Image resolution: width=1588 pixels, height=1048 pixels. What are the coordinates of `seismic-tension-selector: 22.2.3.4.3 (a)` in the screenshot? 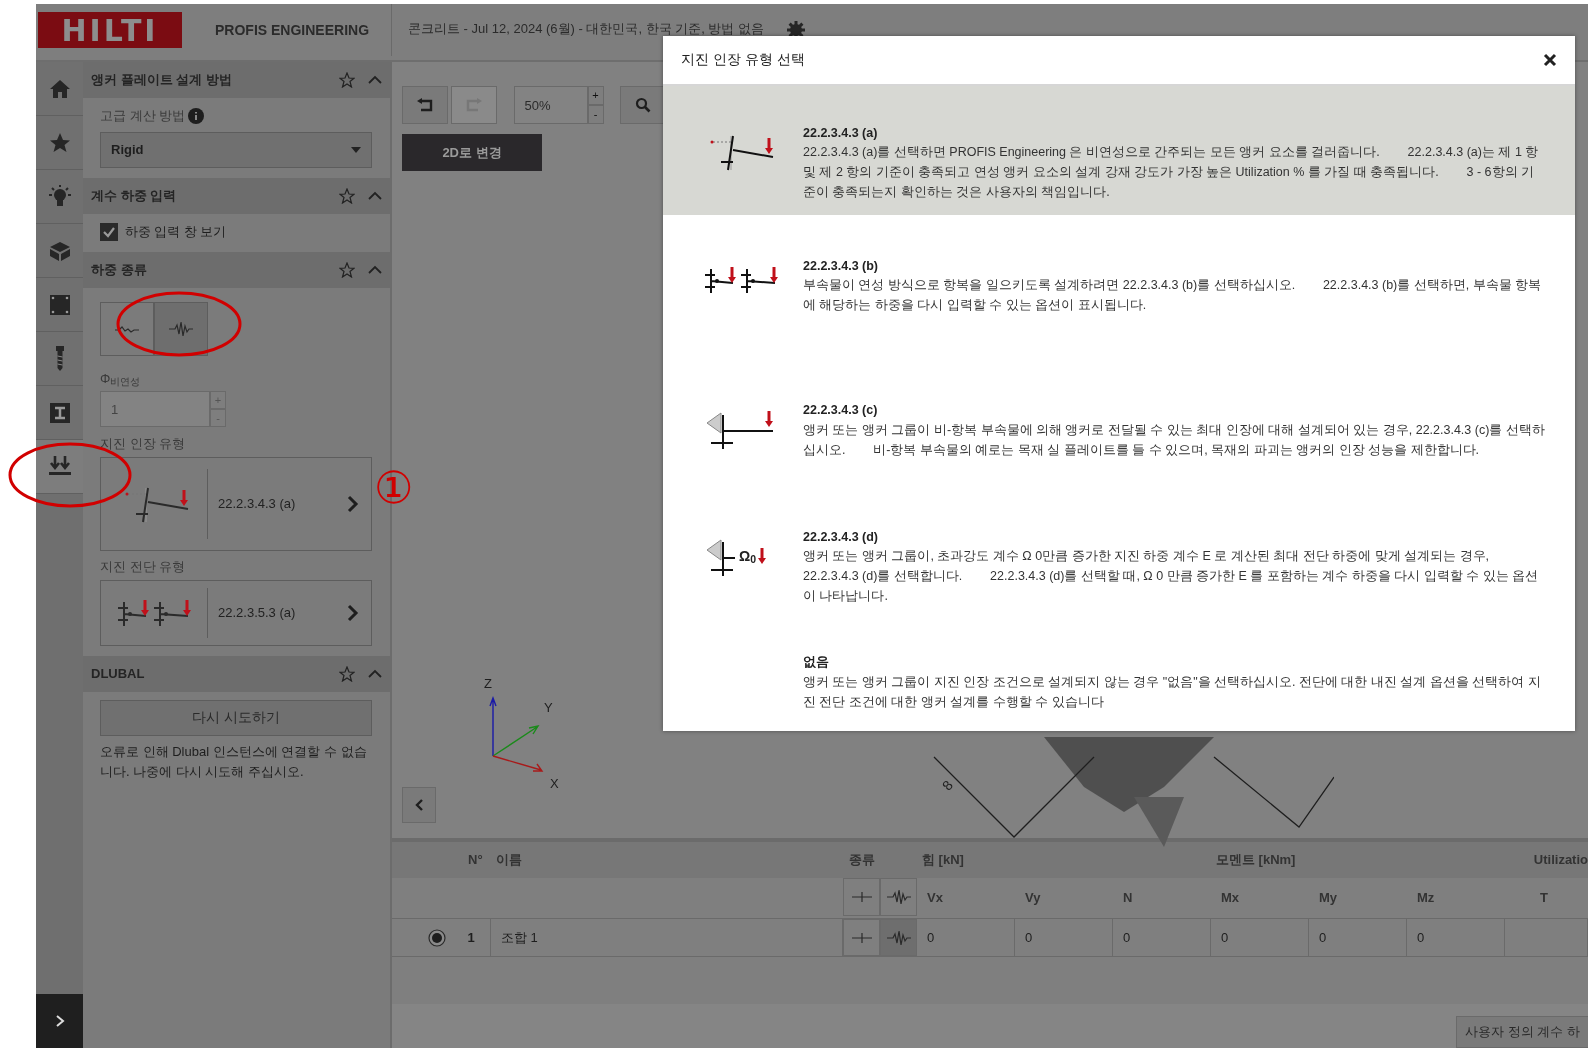 It's located at (236, 503).